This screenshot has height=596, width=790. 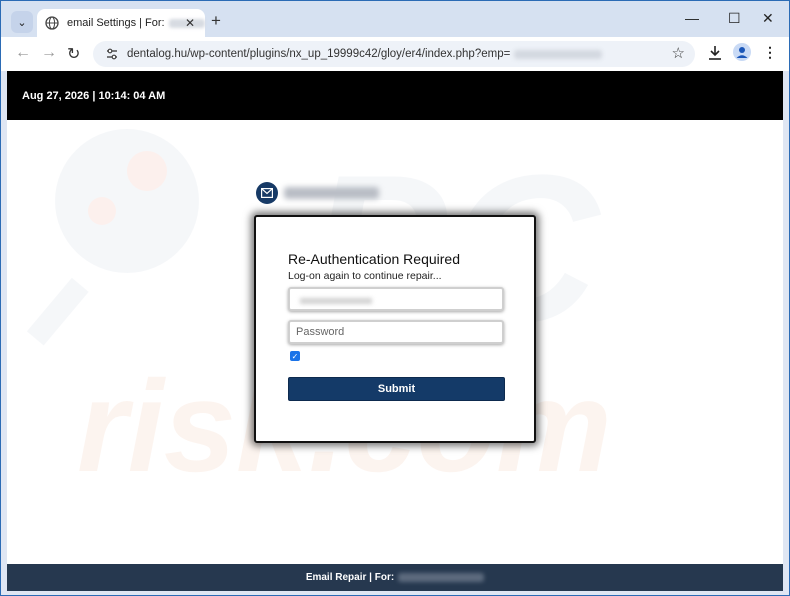 What do you see at coordinates (692, 18) in the screenshot?
I see `minimize-icon: —` at bounding box center [692, 18].